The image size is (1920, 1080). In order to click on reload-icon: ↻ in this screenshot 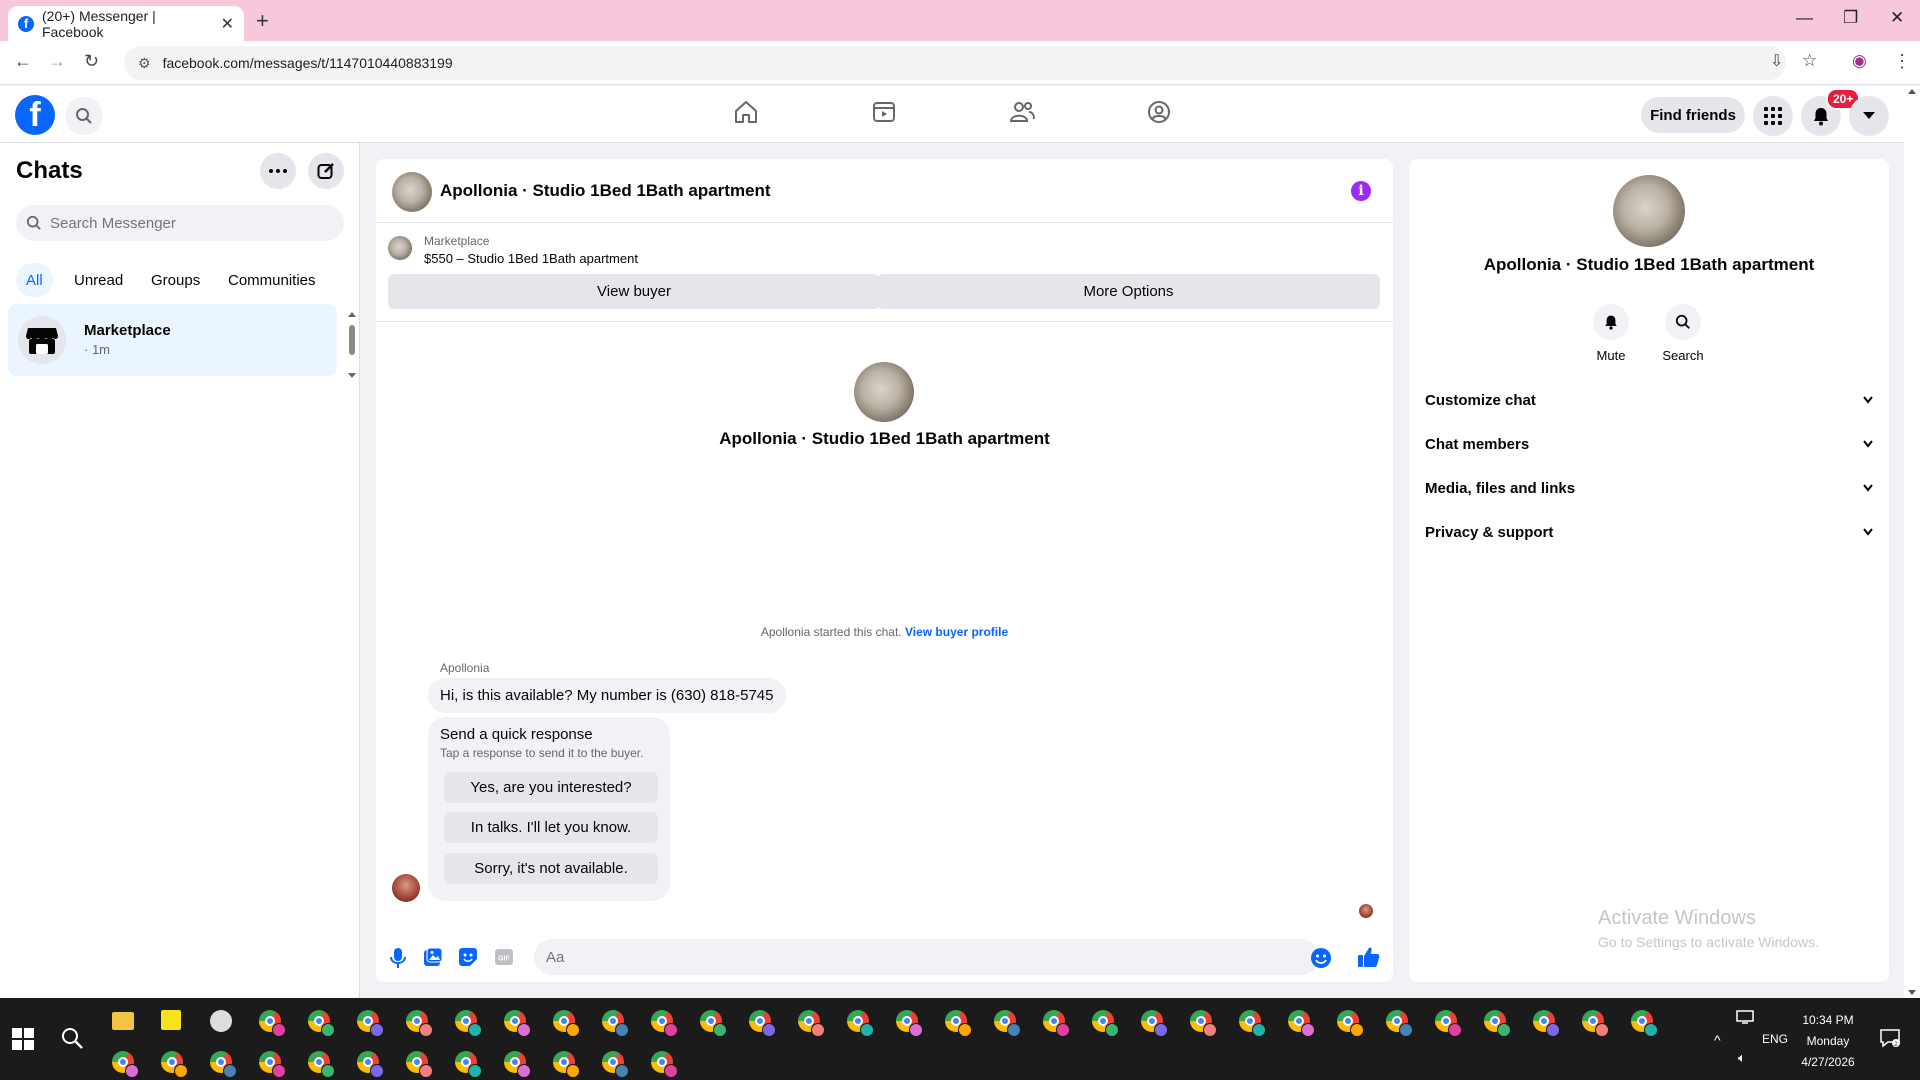, I will do `click(91, 61)`.